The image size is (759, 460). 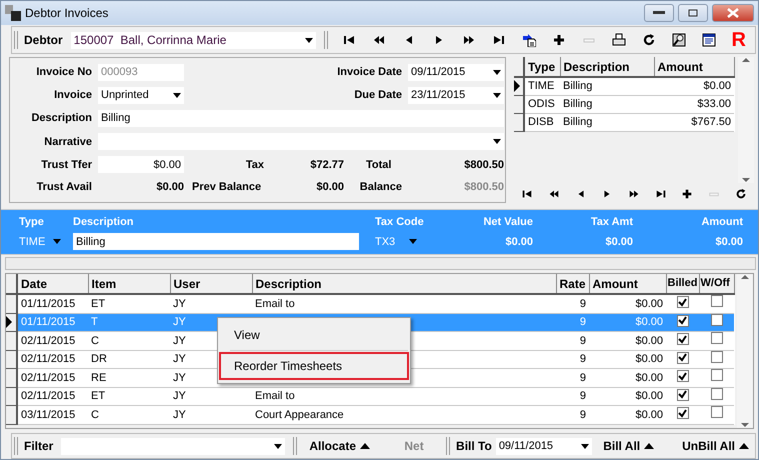 What do you see at coordinates (733, 13) in the screenshot?
I see `close-button` at bounding box center [733, 13].